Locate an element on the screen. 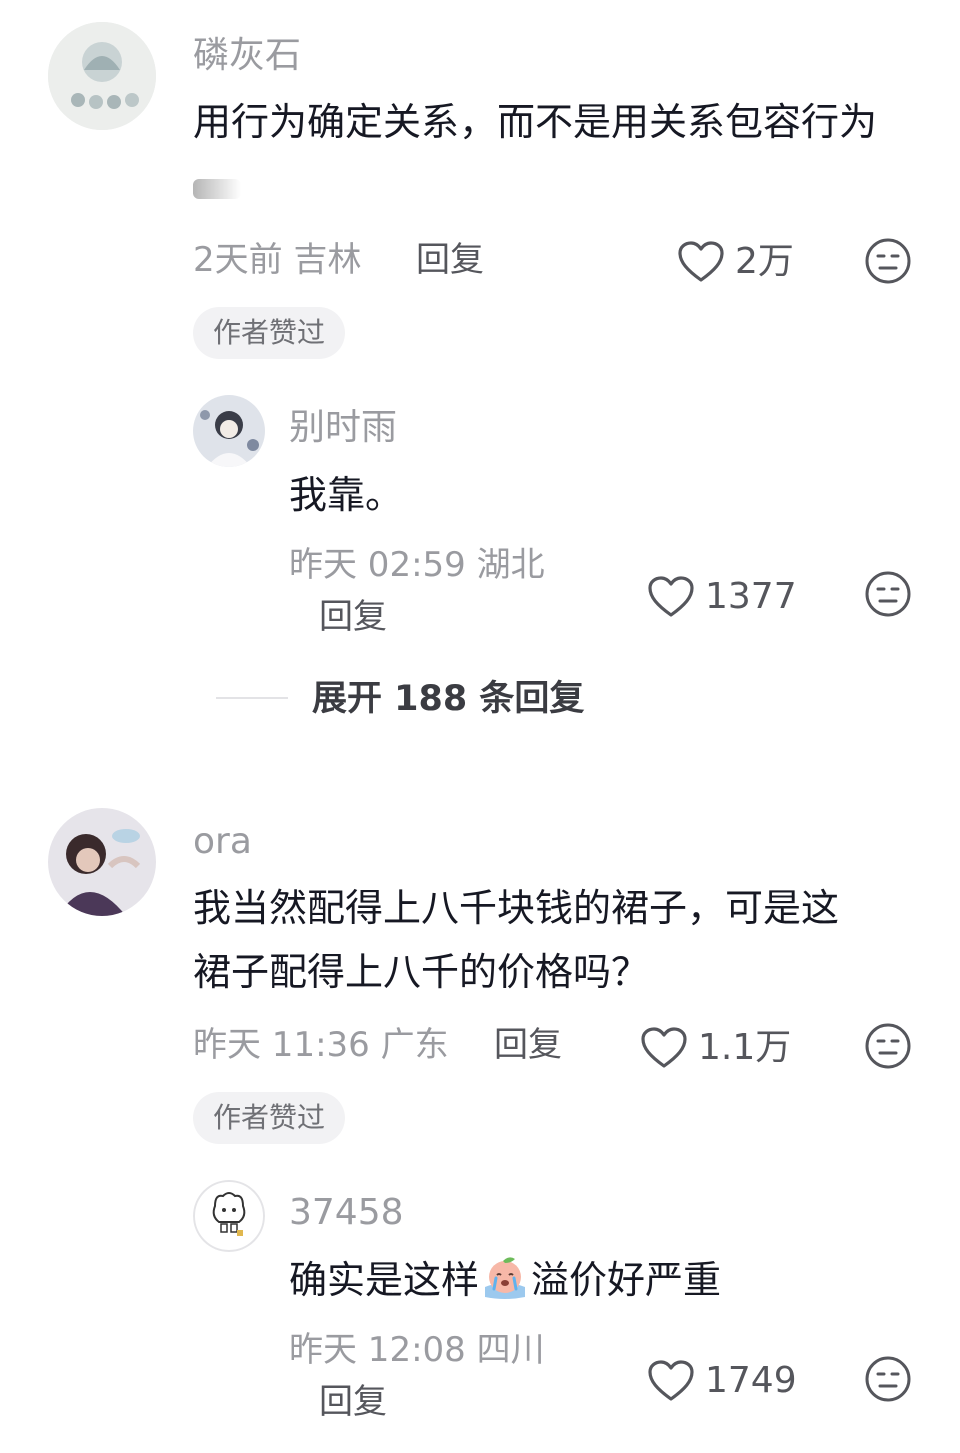 This screenshot has width=960, height=1453. like-button: 1749 is located at coordinates (722, 1381).